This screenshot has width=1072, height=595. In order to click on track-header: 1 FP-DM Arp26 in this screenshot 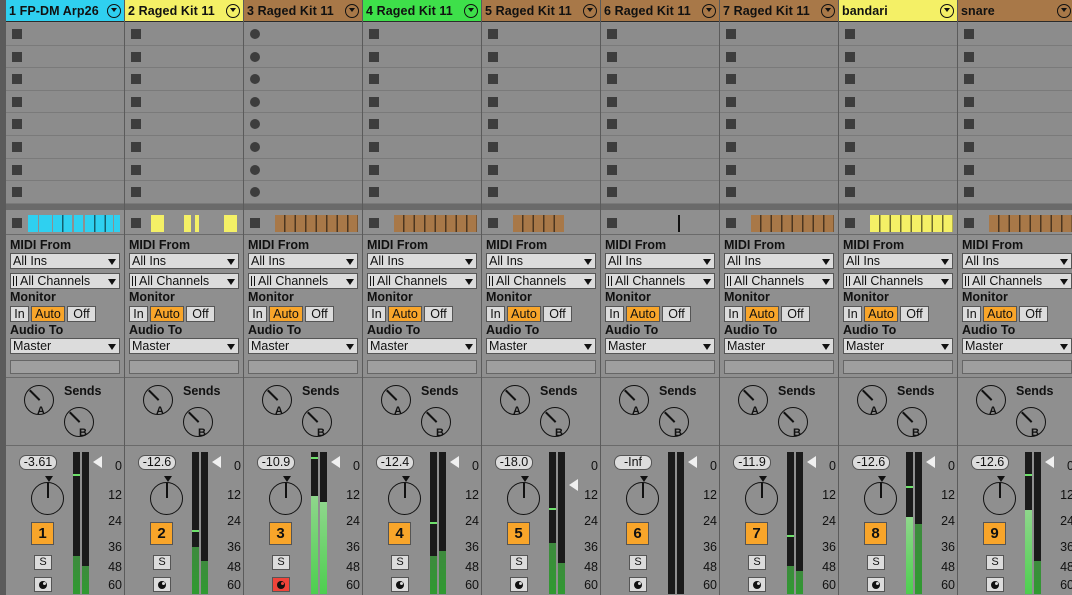, I will do `click(65, 11)`.